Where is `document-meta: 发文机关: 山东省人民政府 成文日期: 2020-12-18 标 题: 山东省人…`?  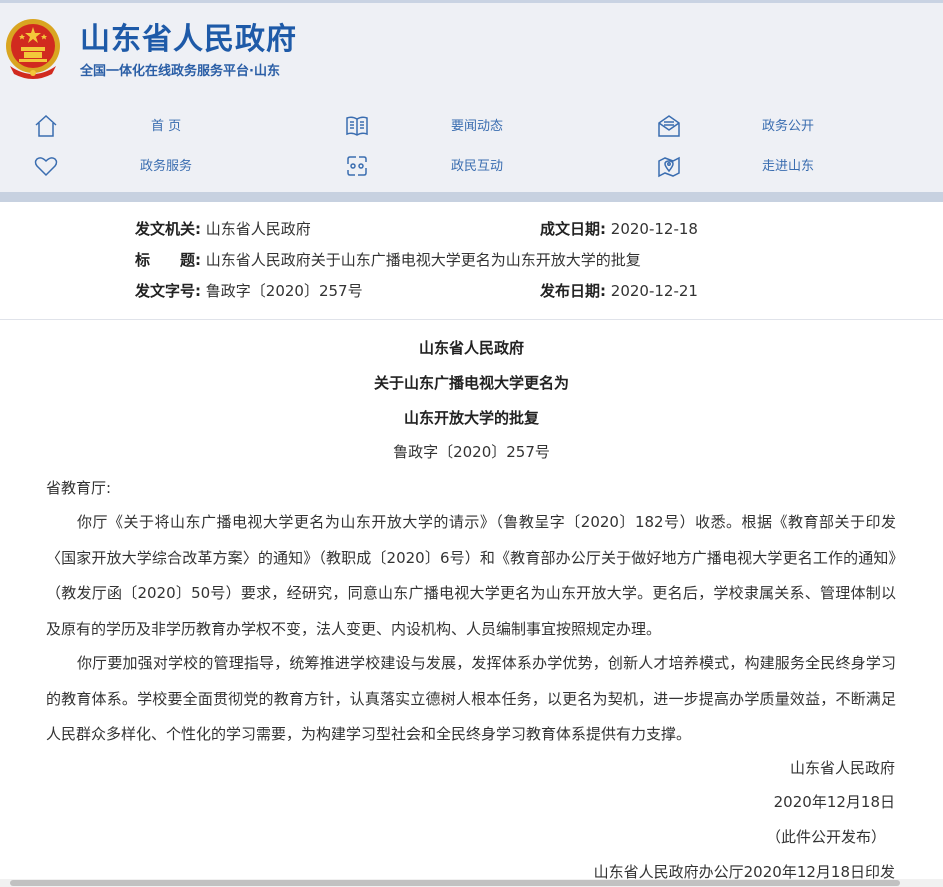
document-meta: 发文机关: 山东省人民政府 成文日期: 2020-12-18 标 题: 山东省人… is located at coordinates (471, 261).